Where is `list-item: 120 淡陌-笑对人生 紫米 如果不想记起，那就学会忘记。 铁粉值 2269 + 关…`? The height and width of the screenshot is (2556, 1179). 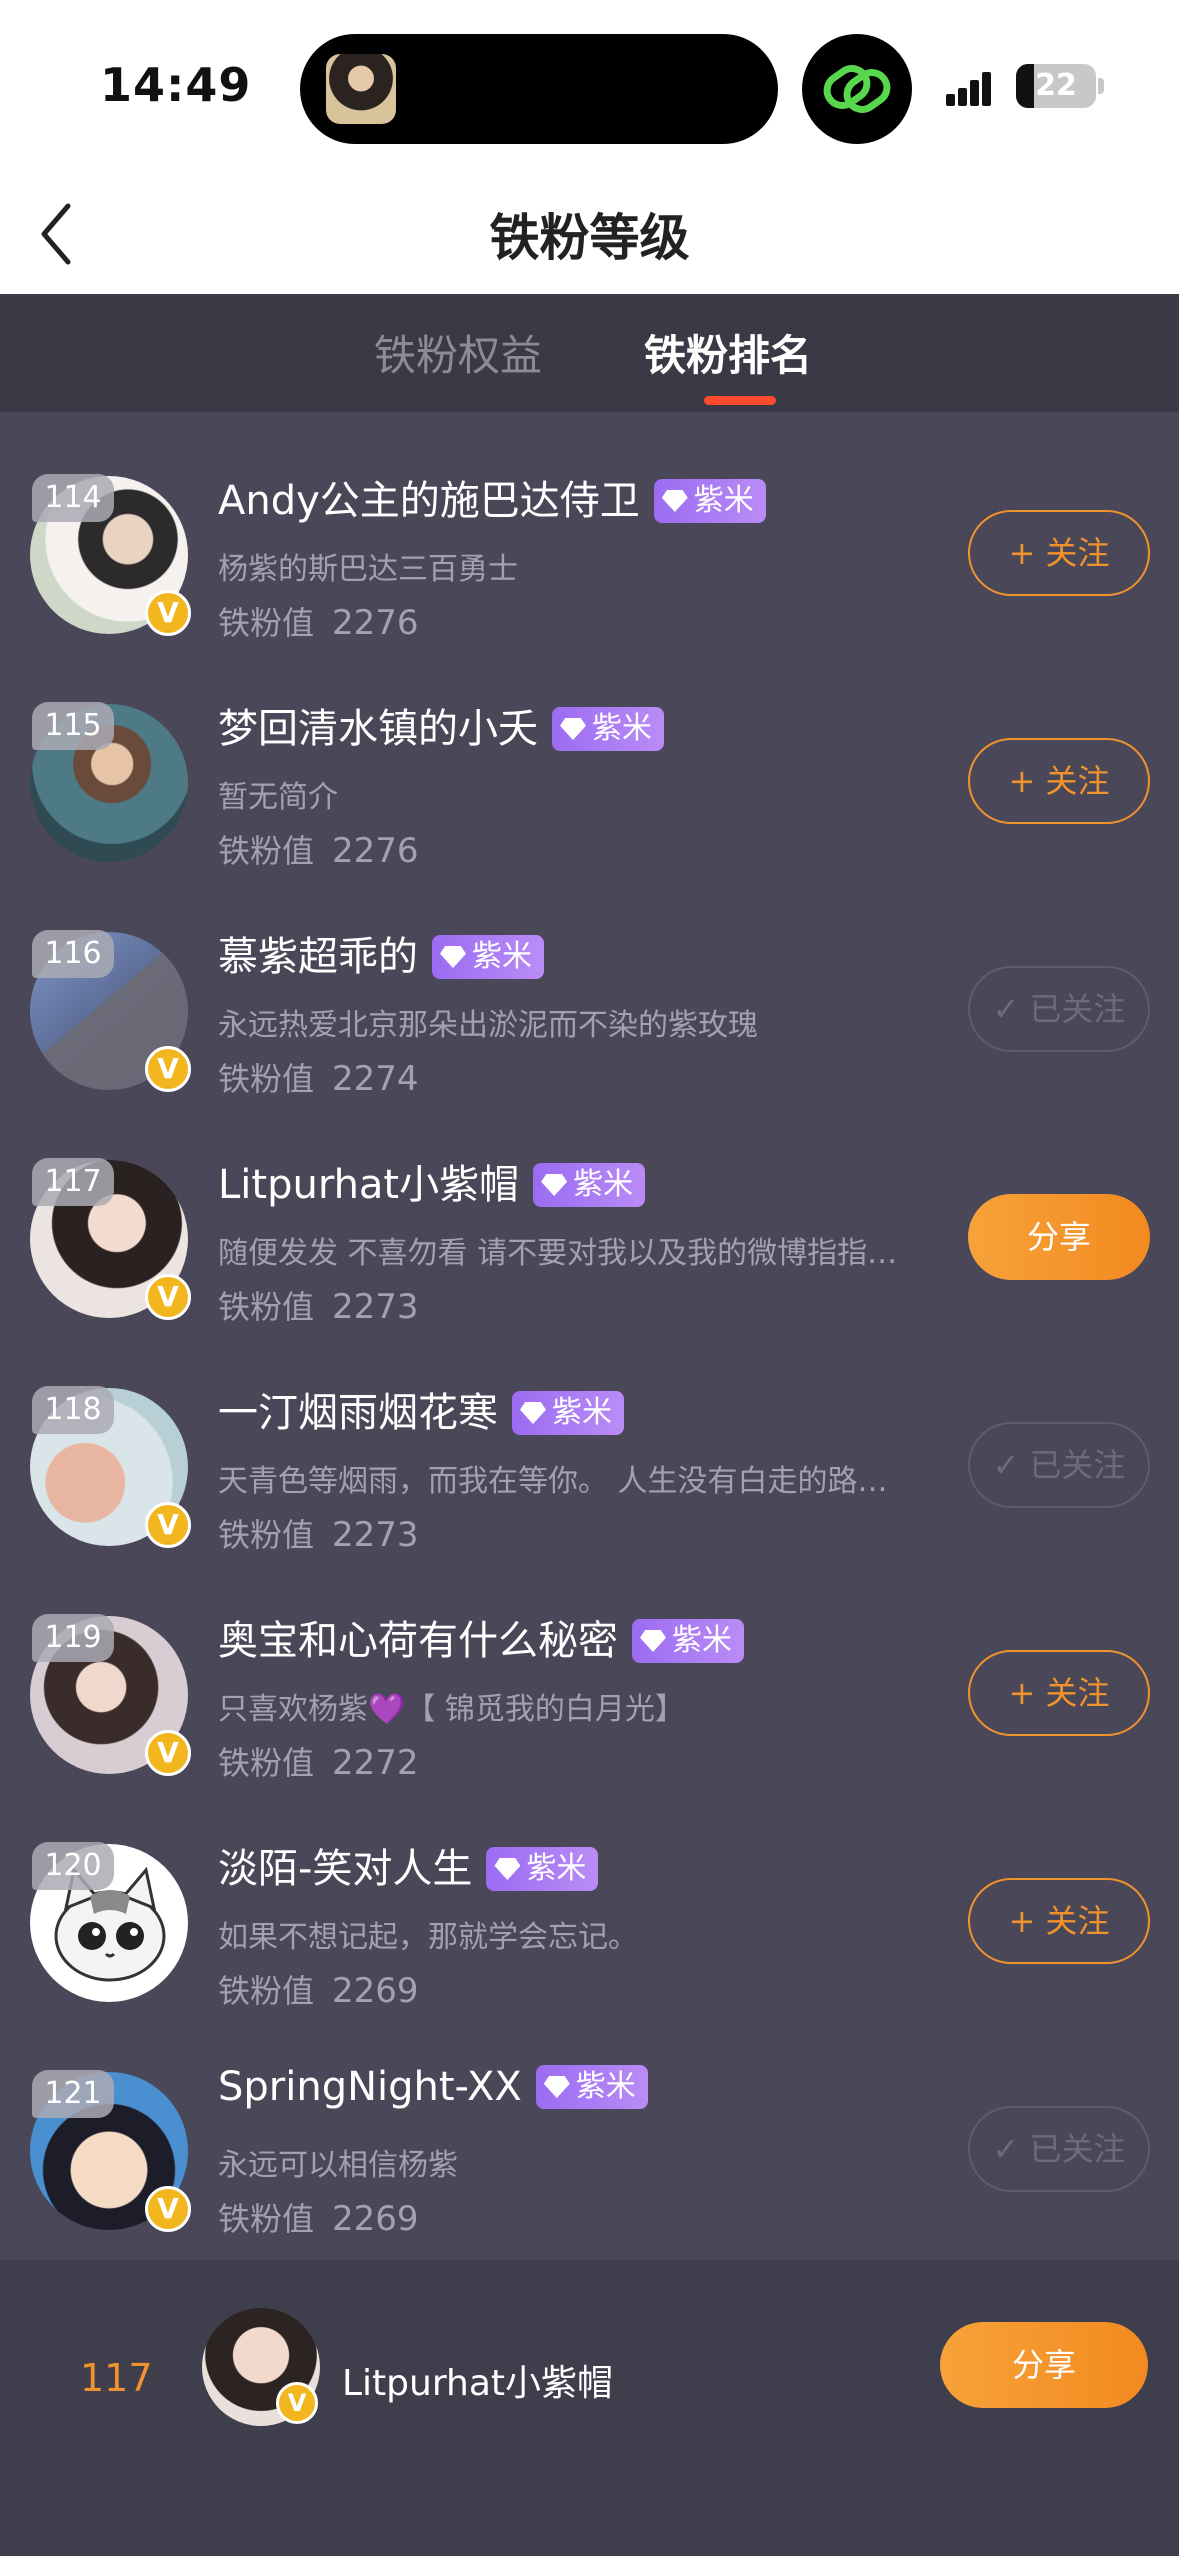 list-item: 120 淡陌-笑对人生 紫米 如果不想记起，那就学会忘记。 铁粉值 2269 + 关… is located at coordinates (589, 1895).